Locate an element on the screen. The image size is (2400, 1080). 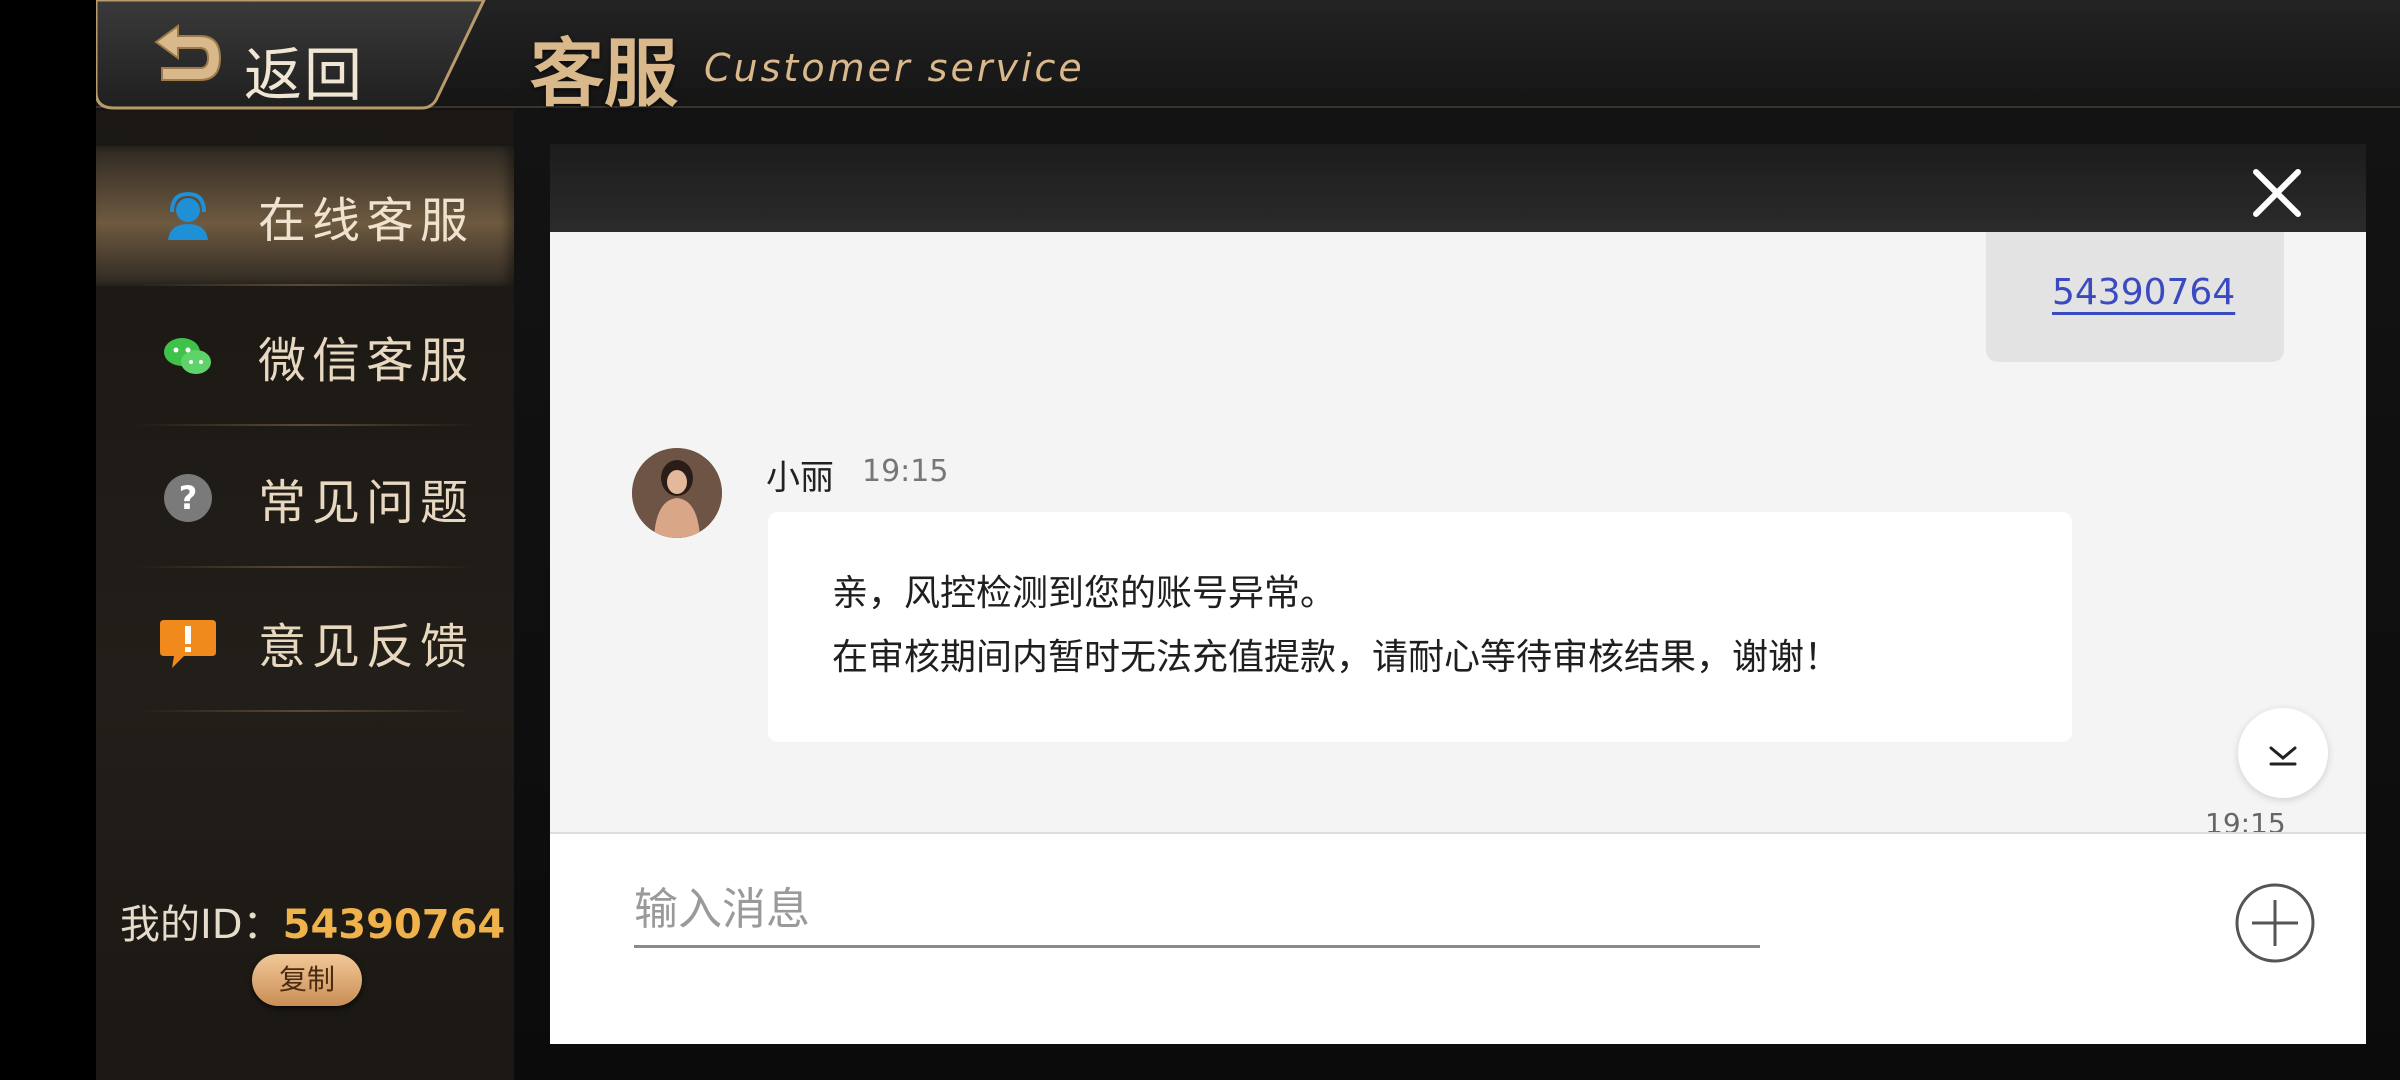
message-input is located at coordinates (1197, 911).